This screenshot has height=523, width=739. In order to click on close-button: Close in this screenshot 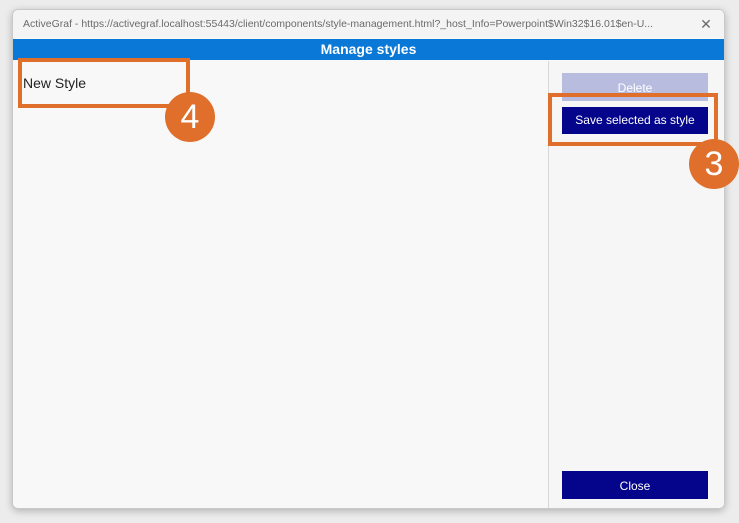, I will do `click(635, 485)`.